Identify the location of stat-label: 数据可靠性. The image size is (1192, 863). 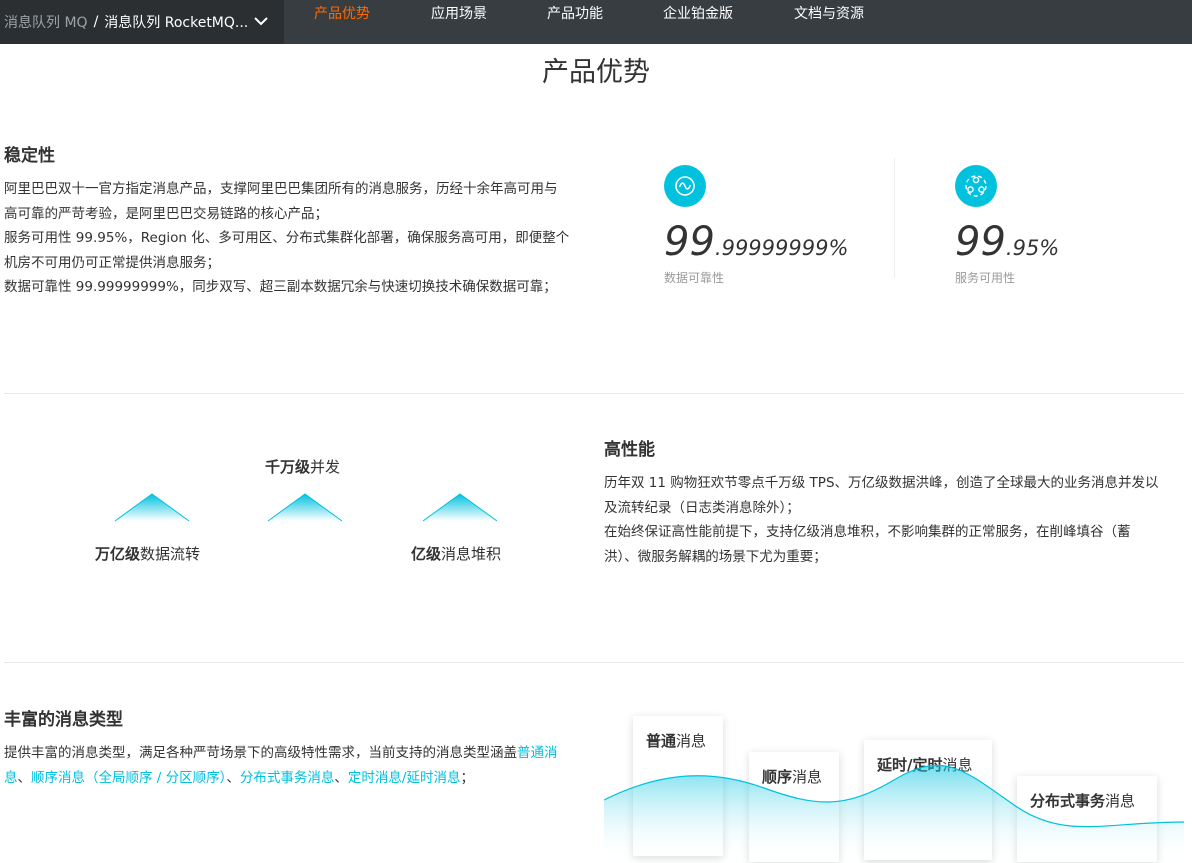
(694, 278).